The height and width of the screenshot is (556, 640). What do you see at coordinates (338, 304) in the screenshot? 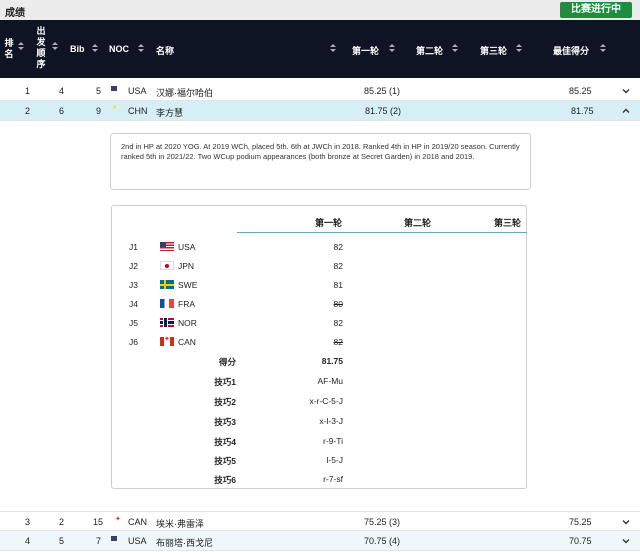
I see `judge-score-dropped: 80` at bounding box center [338, 304].